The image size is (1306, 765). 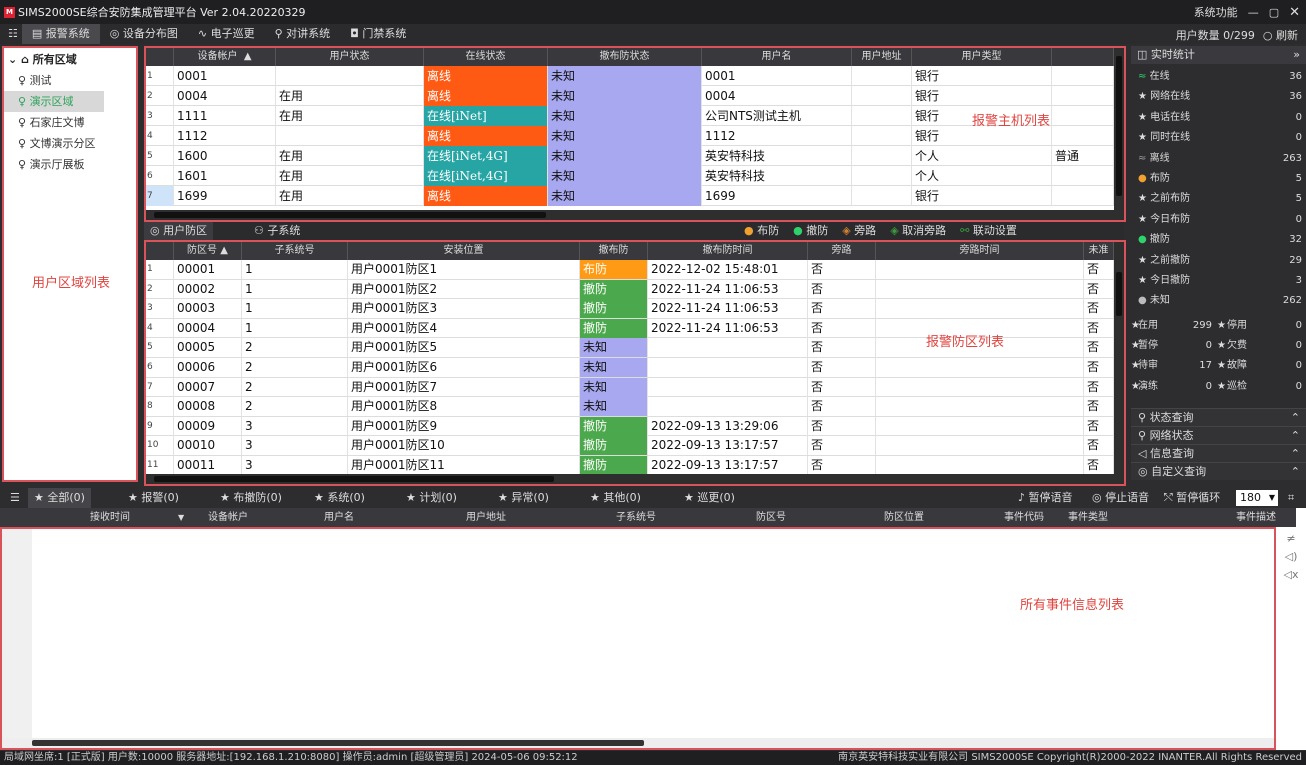 I want to click on section-custom-query: ◎ 自定义查询 ⌃, so click(x=1218, y=471).